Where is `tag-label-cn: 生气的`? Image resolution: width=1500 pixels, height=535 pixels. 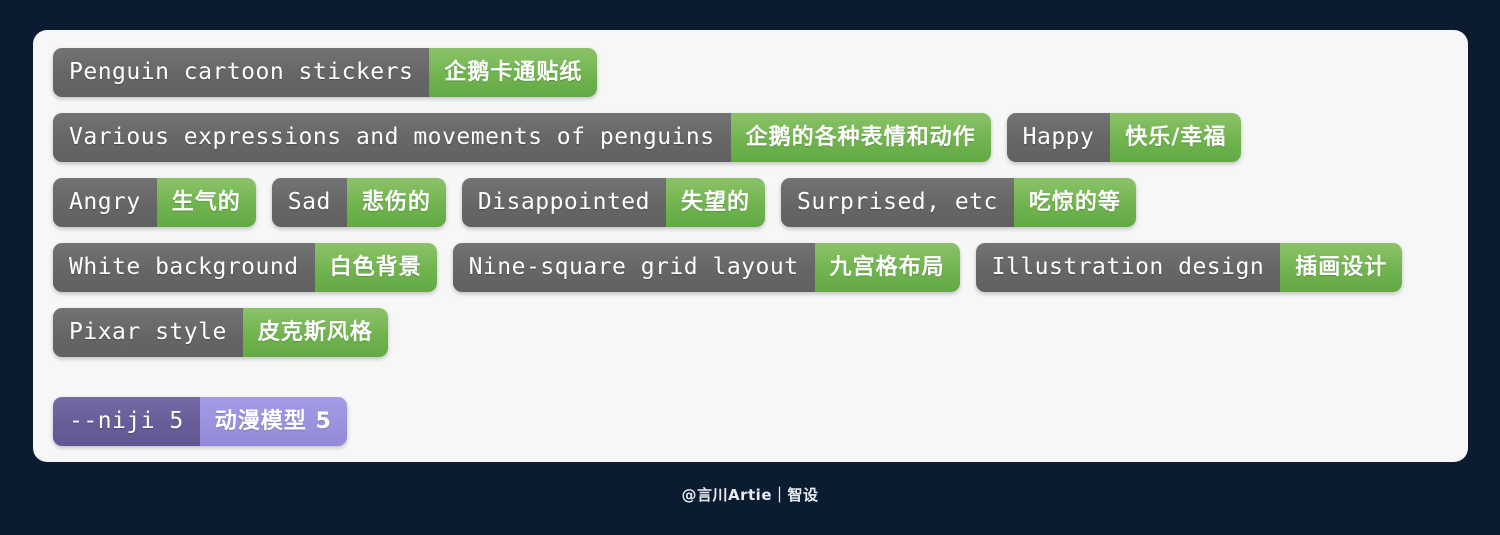 tag-label-cn: 生气的 is located at coordinates (206, 202).